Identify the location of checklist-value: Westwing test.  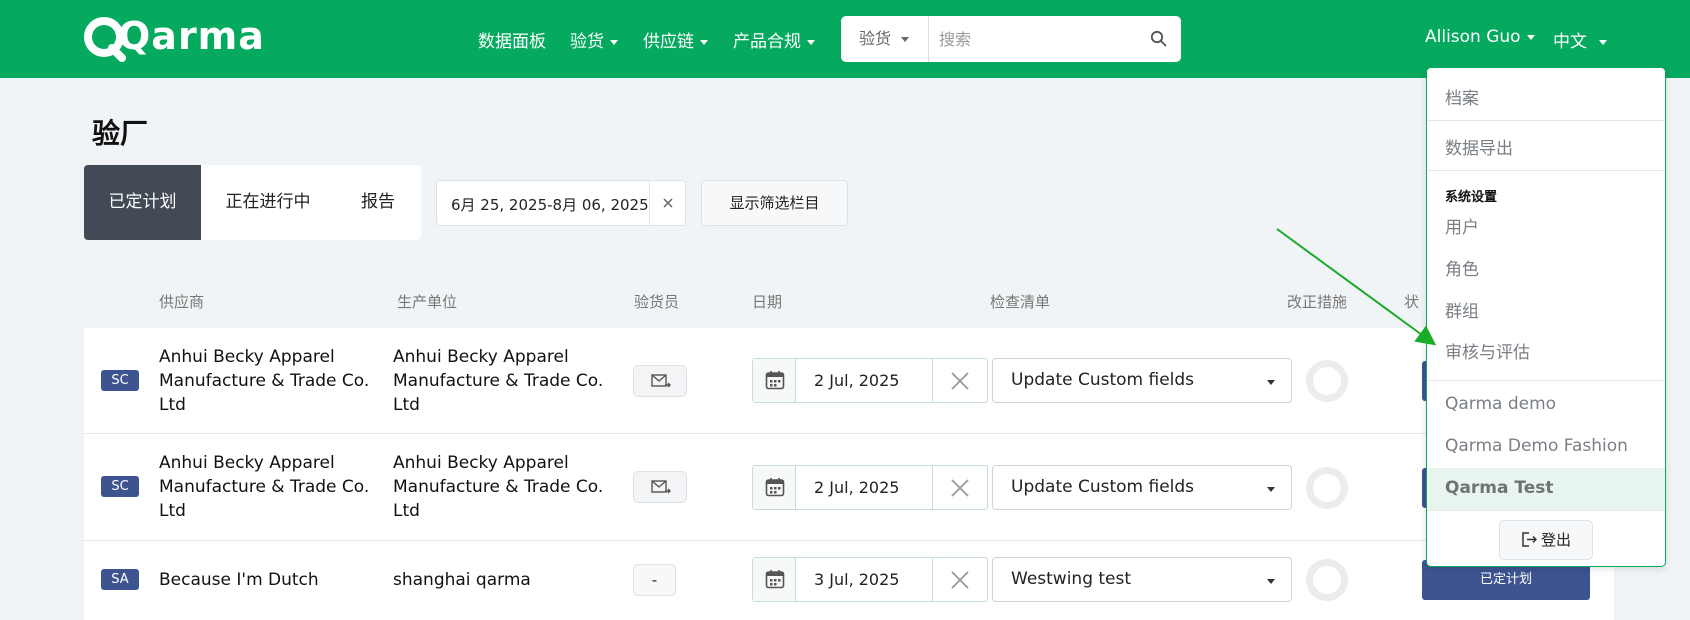
(1071, 579).